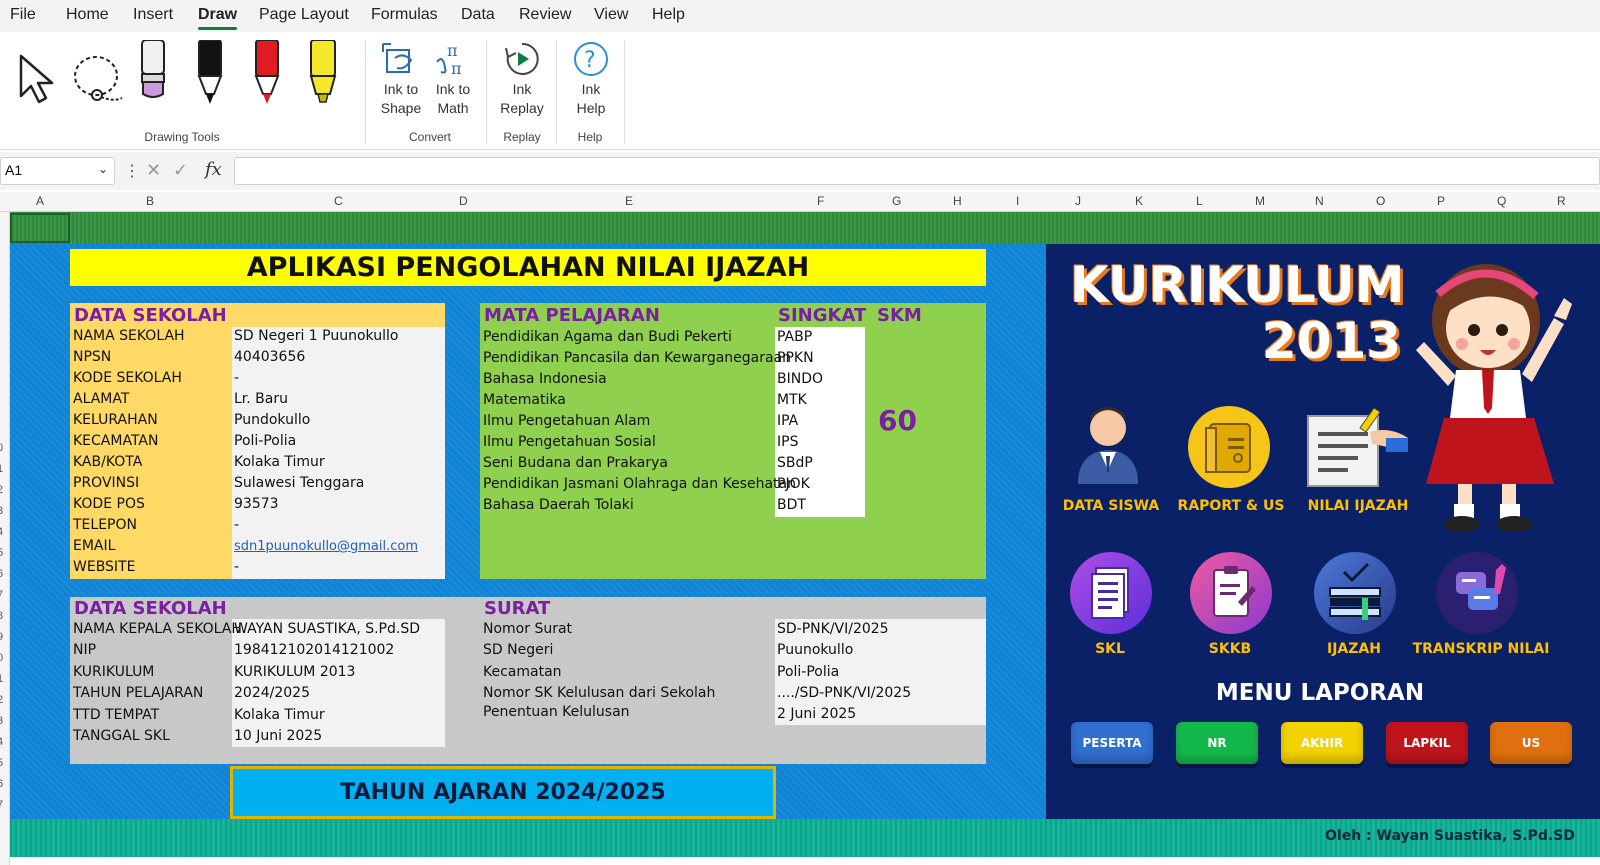 This screenshot has height=865, width=1600. What do you see at coordinates (917, 171) in the screenshot?
I see `formula-input` at bounding box center [917, 171].